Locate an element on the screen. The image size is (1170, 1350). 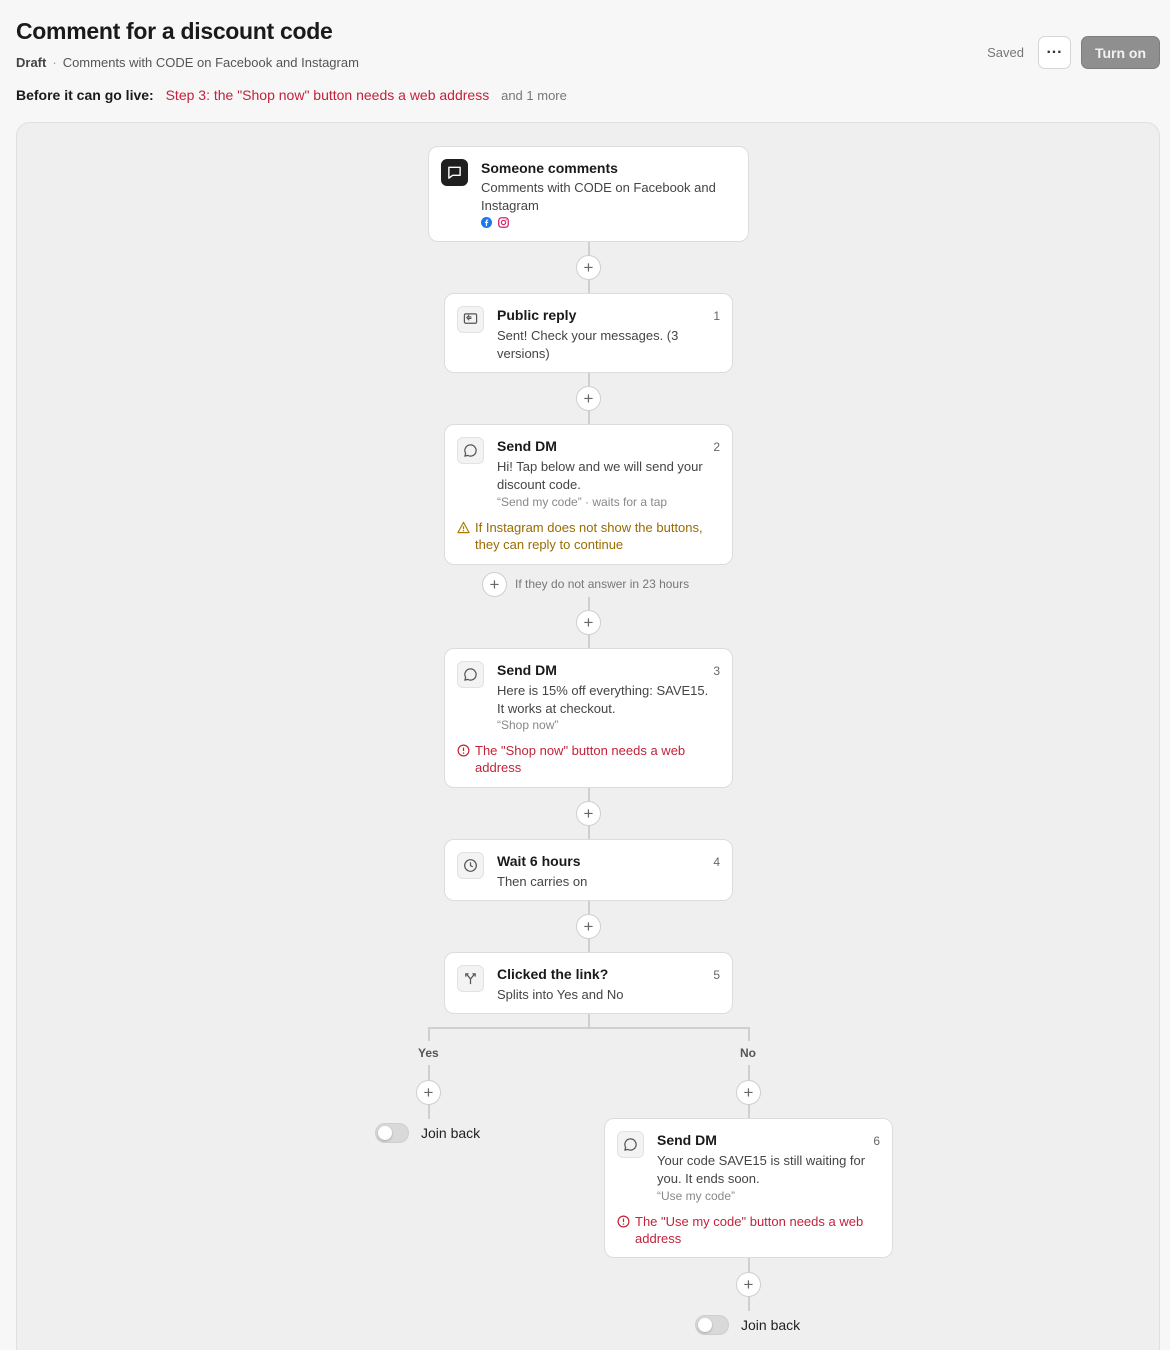
step-card-wait: Wait 6 hours 4 Then carries on is located at coordinates (588, 870).